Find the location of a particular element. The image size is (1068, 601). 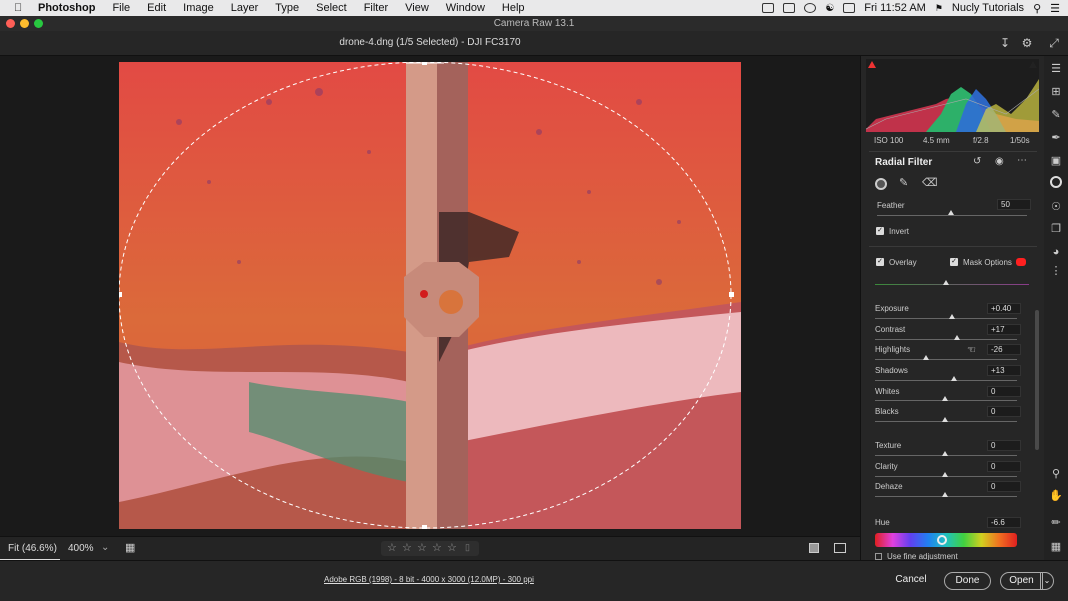

graduated-filter-icon: ▣ is located at coordinates (1056, 161).